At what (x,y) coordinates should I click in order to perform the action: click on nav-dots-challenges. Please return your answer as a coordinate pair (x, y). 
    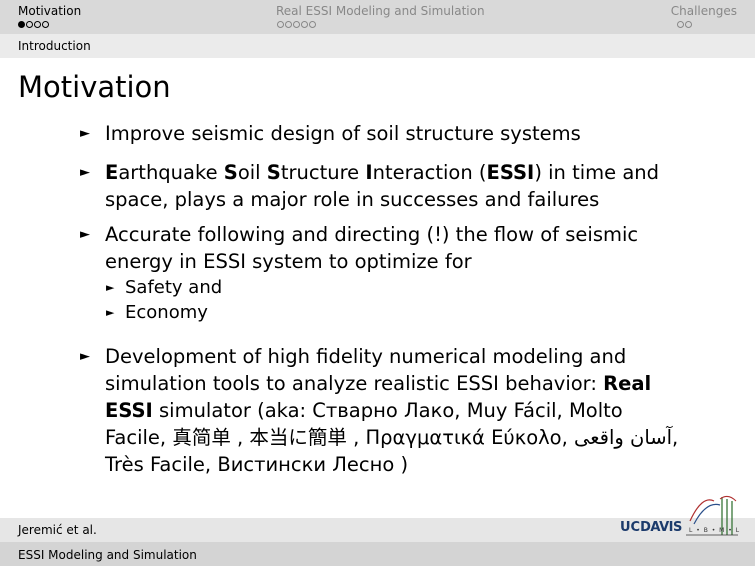
    Looking at the image, I should click on (684, 24).